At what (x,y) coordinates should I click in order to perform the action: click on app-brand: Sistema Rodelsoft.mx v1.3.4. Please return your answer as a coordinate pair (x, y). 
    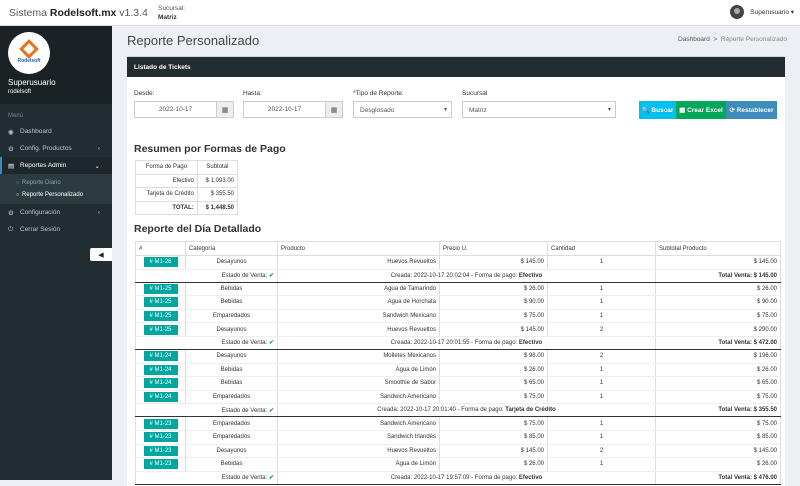
    Looking at the image, I should click on (74, 13).